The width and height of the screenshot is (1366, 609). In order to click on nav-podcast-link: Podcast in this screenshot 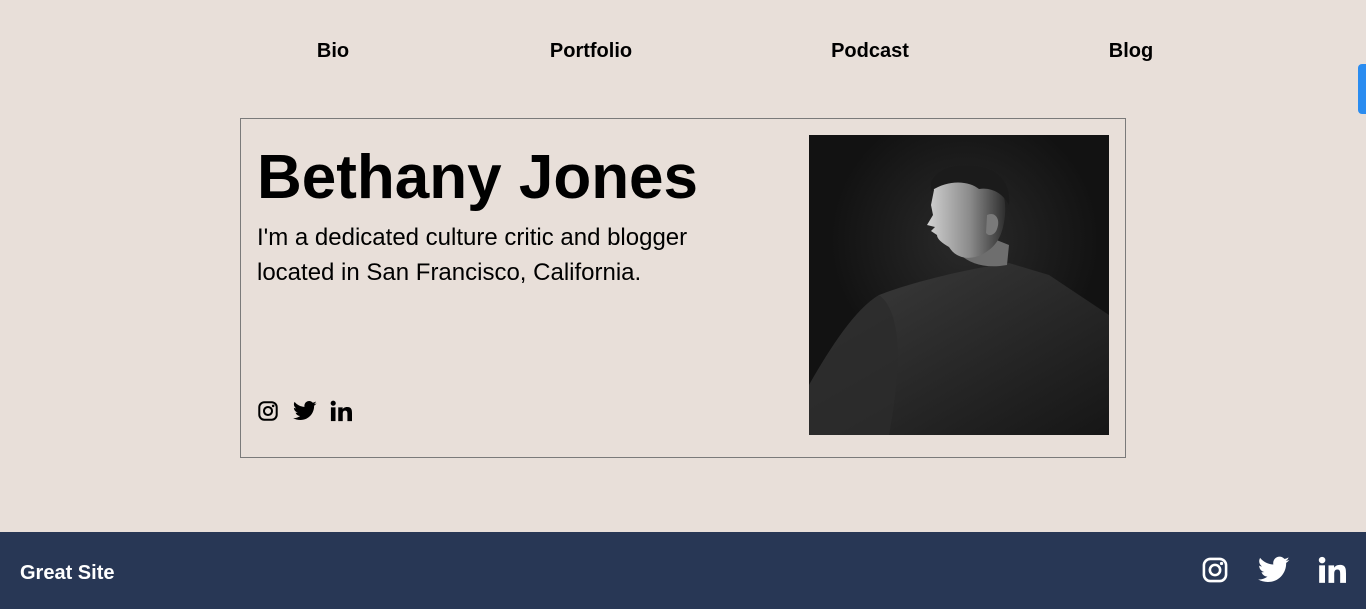, I will do `click(870, 51)`.